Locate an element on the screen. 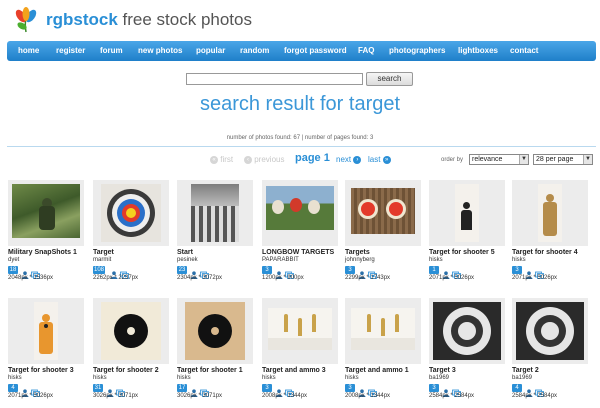  photo-author: marmit is located at coordinates (102, 260).